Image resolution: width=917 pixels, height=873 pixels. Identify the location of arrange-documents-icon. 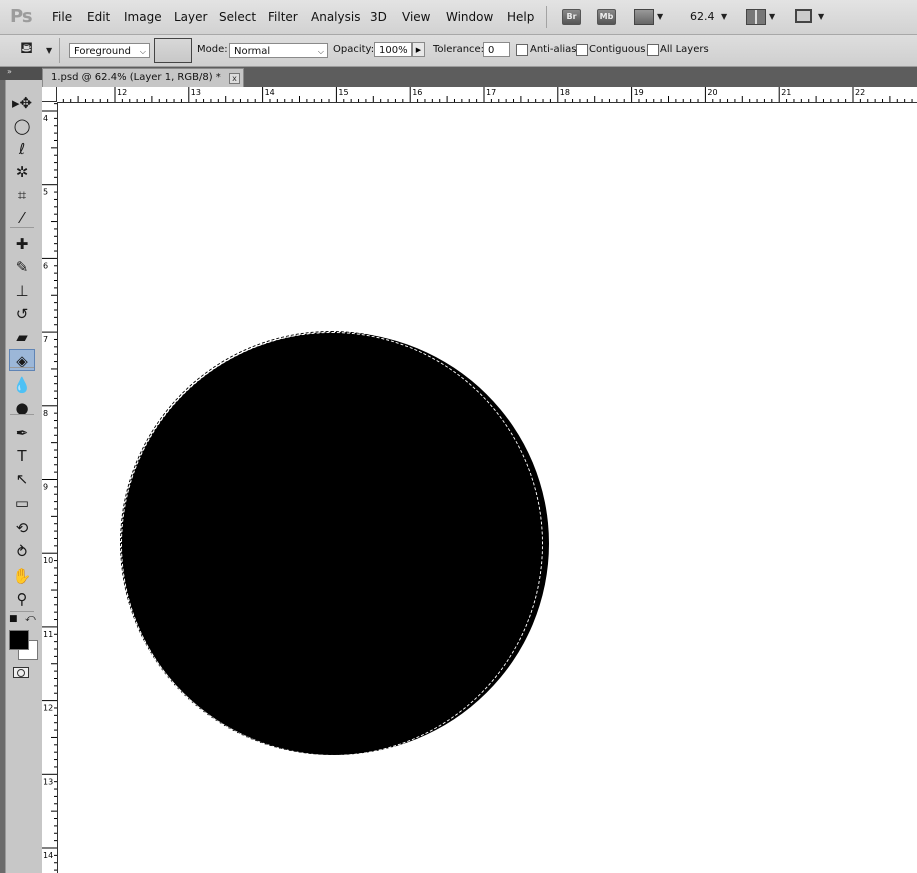
(756, 17).